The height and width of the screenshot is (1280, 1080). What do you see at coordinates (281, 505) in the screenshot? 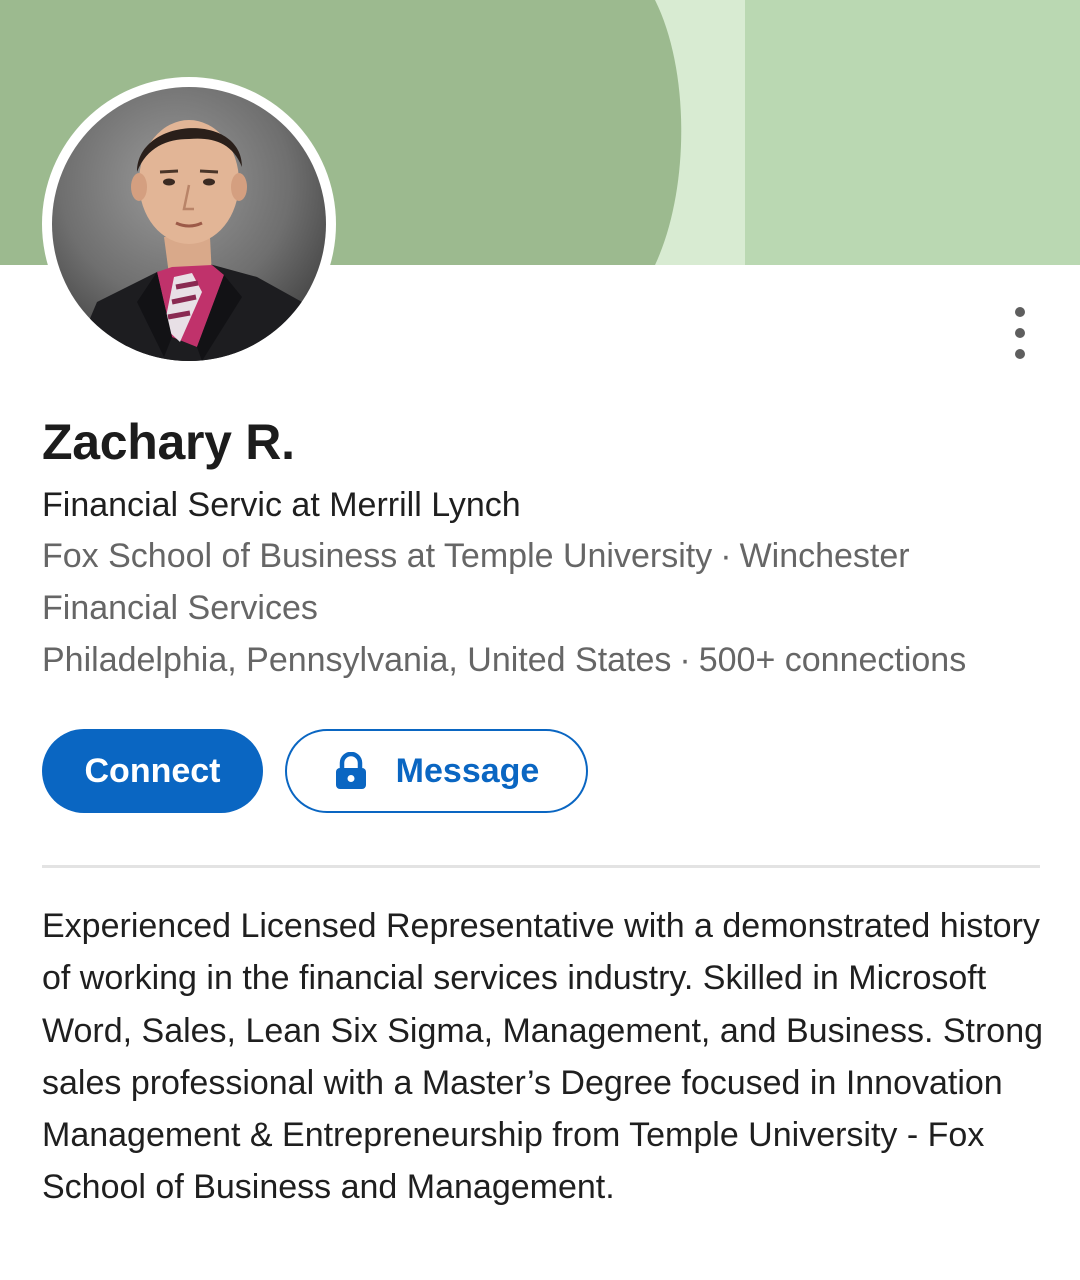
I see `profile-headline: Financial Servic at Merrill Lynch` at bounding box center [281, 505].